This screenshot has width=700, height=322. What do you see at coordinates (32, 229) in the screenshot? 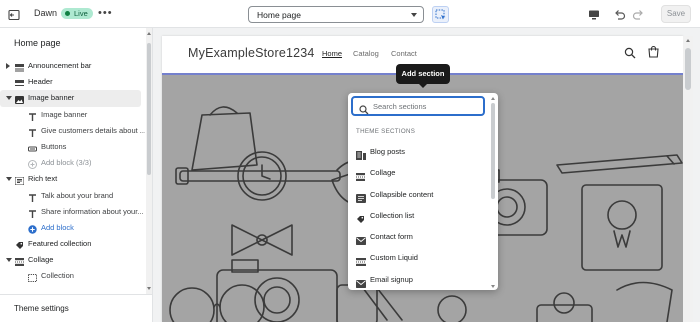
I see `add-icon` at bounding box center [32, 229].